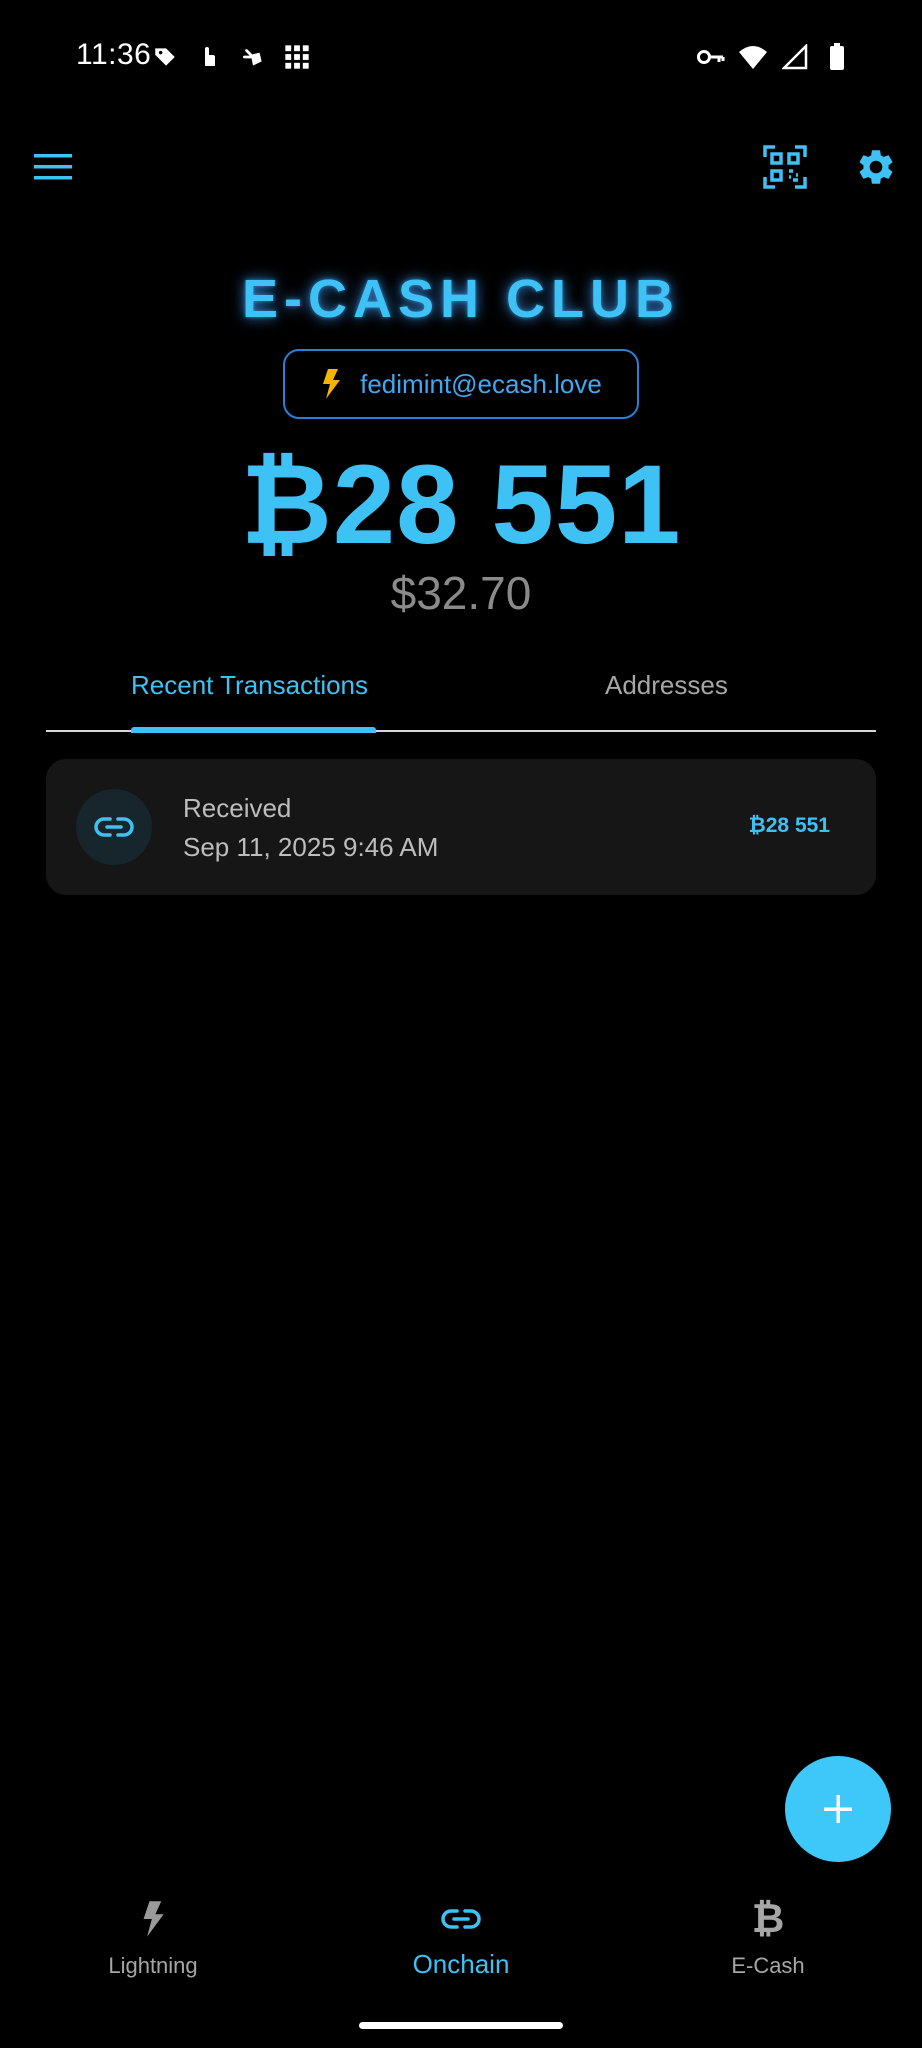  I want to click on balance-amount: ₿28 551, so click(461, 504).